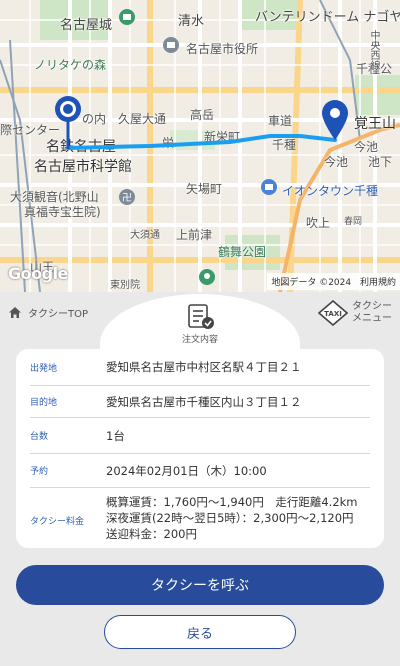 This screenshot has height=666, width=400. Describe the element at coordinates (335, 120) in the screenshot. I see `destination-pin-icon` at that location.